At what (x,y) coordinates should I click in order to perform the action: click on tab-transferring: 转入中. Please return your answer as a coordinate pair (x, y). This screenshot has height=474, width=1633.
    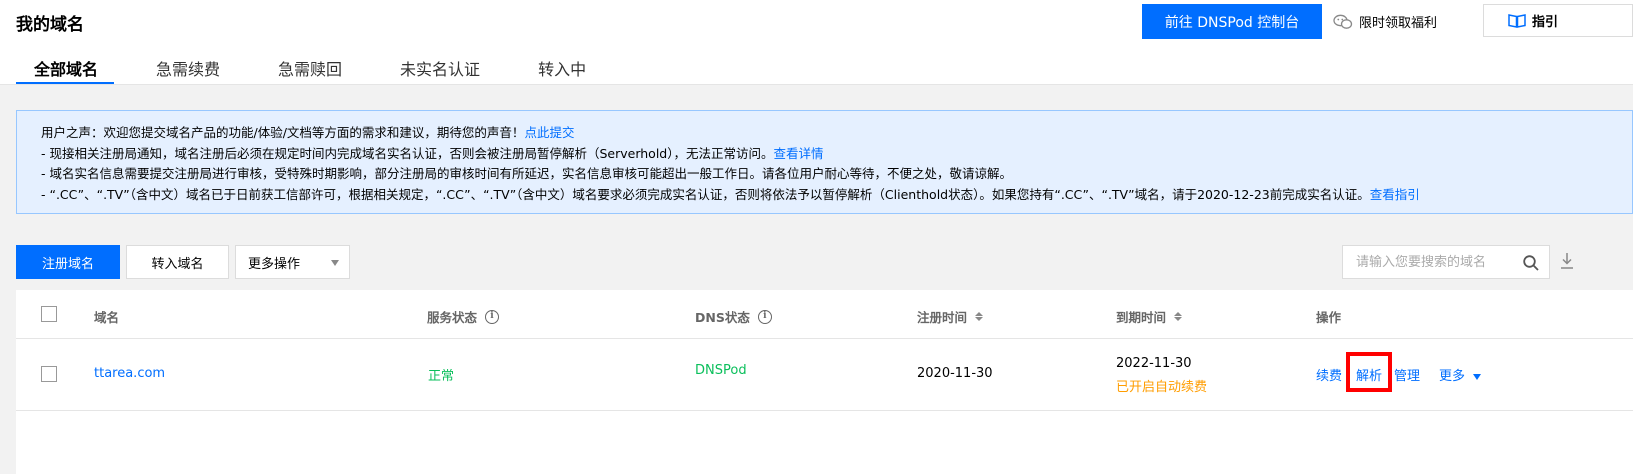
    Looking at the image, I should click on (562, 70).